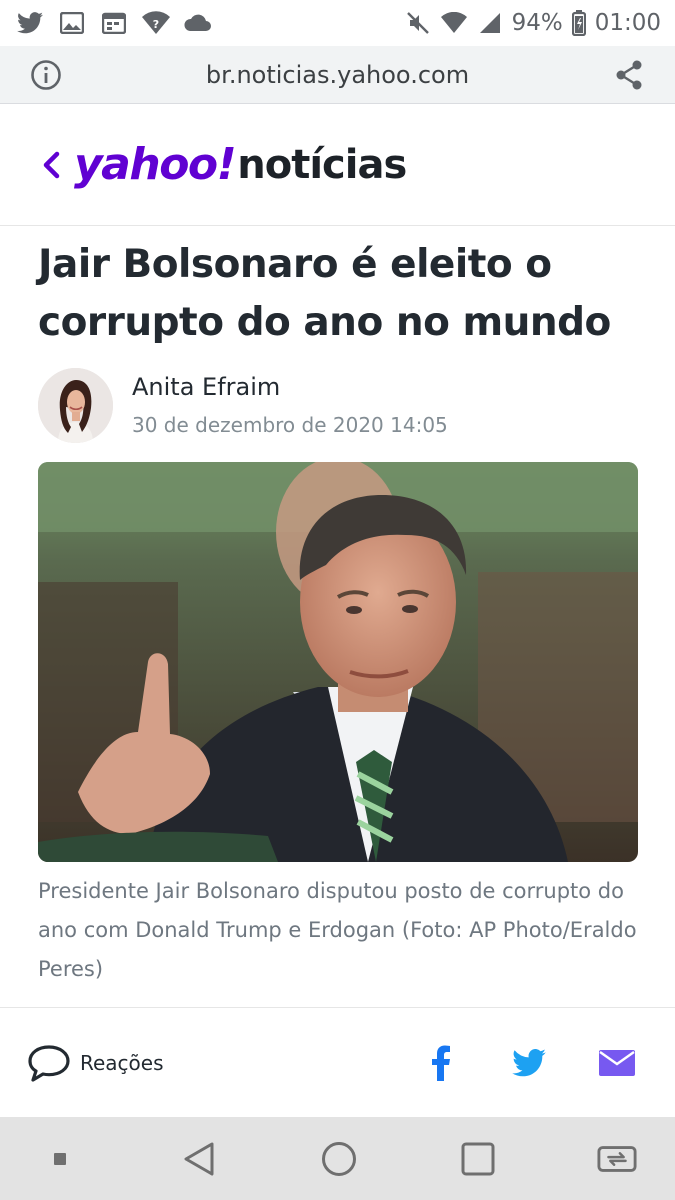 Image resolution: width=675 pixels, height=1200 pixels. I want to click on status-right-icons: 94% 01:00, so click(532, 23).